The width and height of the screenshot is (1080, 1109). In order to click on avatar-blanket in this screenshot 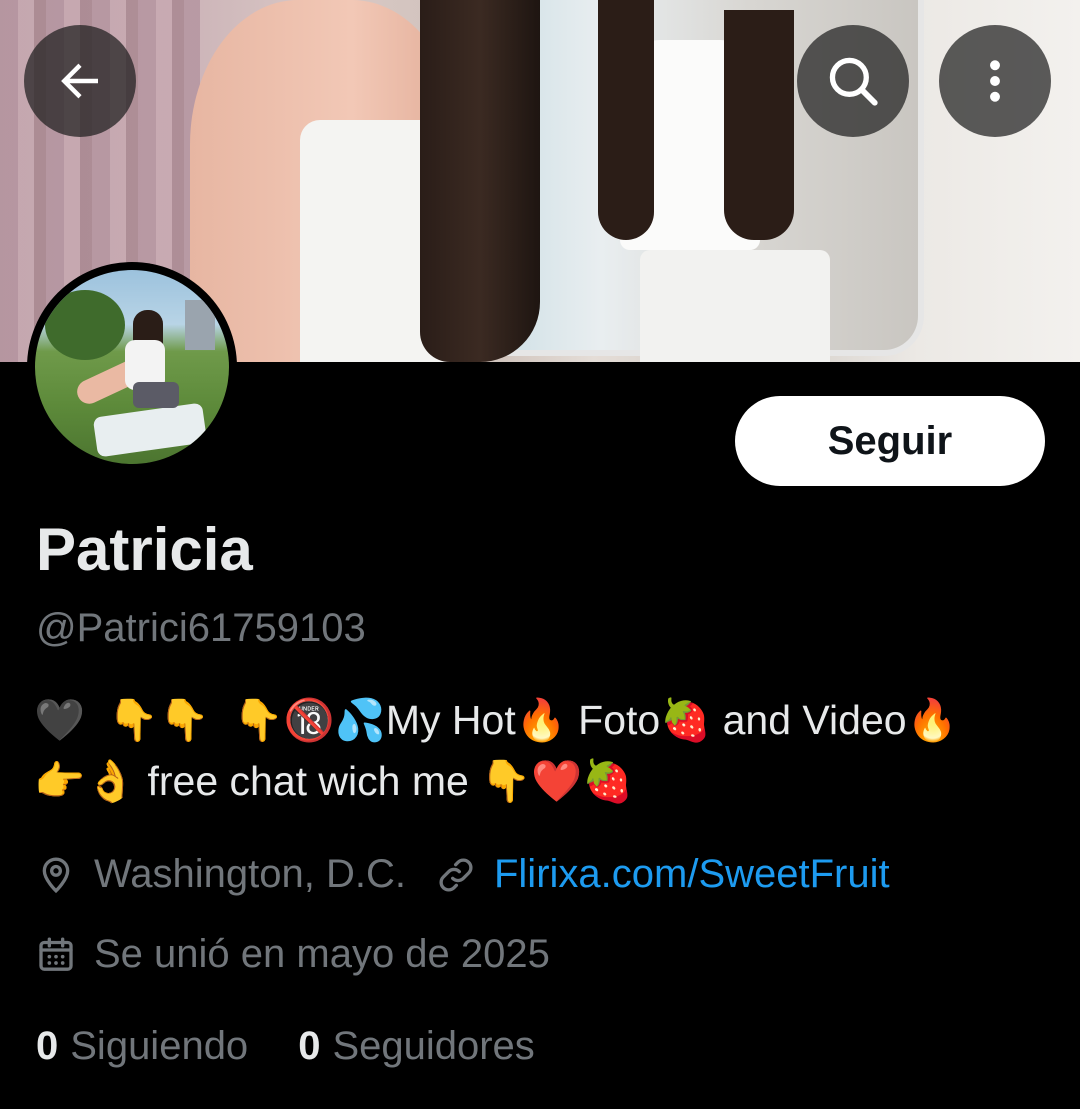, I will do `click(150, 430)`.